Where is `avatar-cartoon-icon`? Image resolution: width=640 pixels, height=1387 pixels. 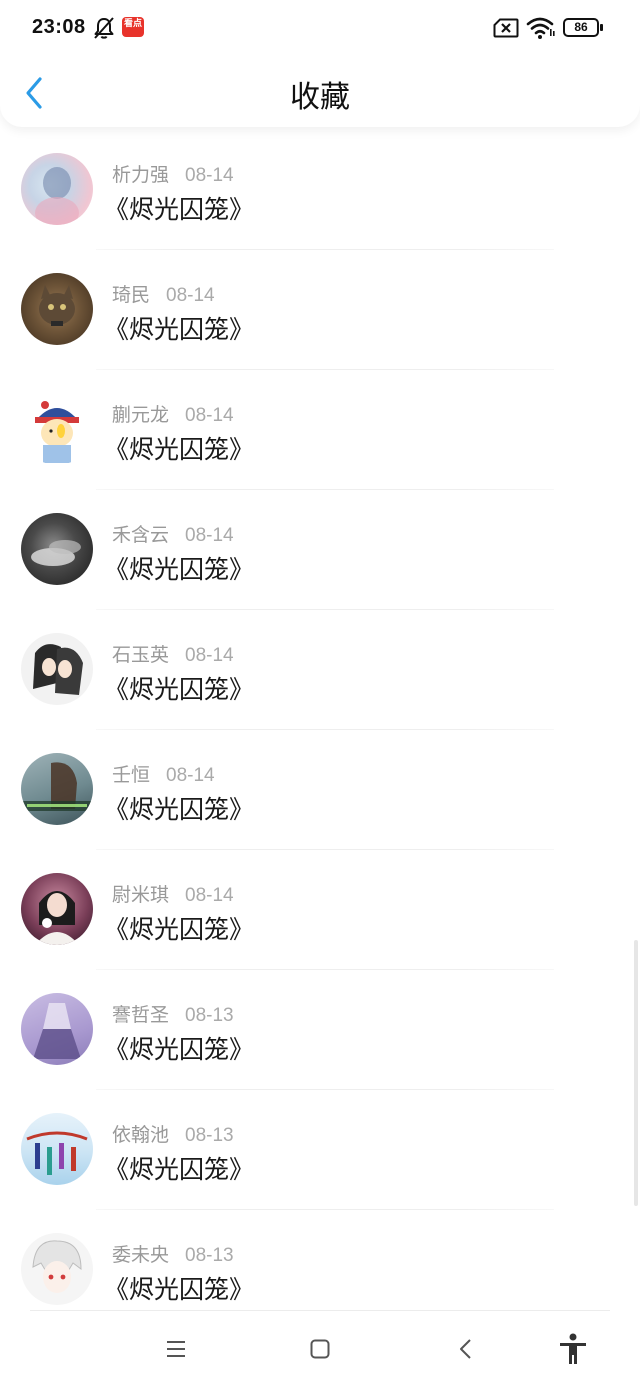 avatar-cartoon-icon is located at coordinates (57, 432).